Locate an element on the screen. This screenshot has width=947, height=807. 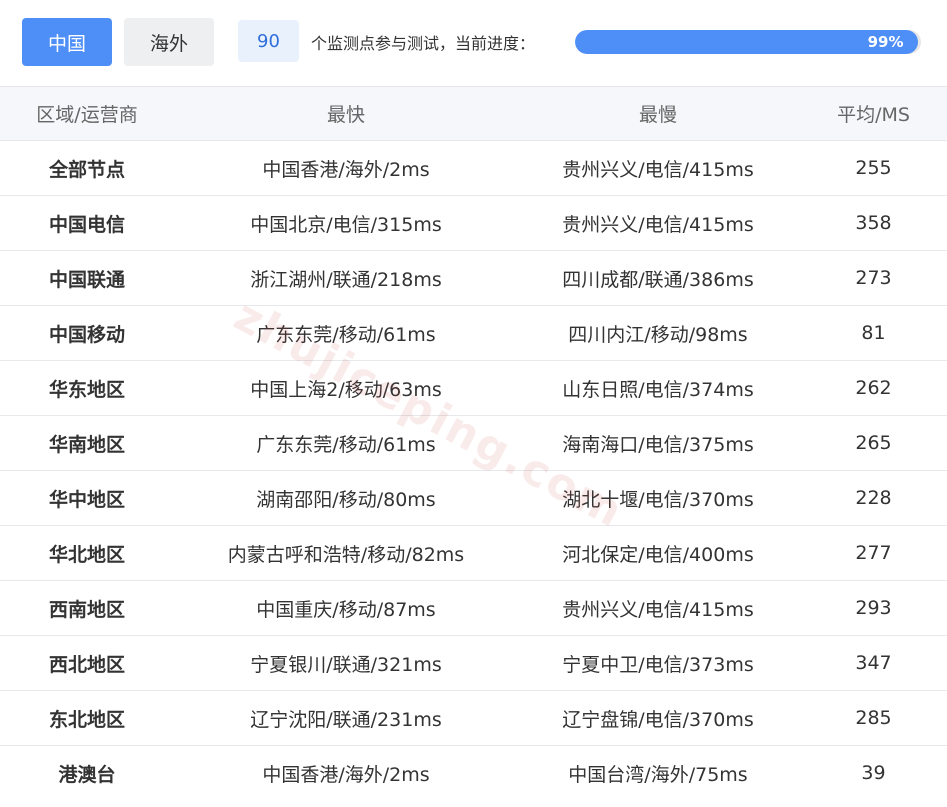
table-row: 中国联通 浙江湖州/联通/218ms 四川成都/联通/386ms 273 is located at coordinates (473, 277).